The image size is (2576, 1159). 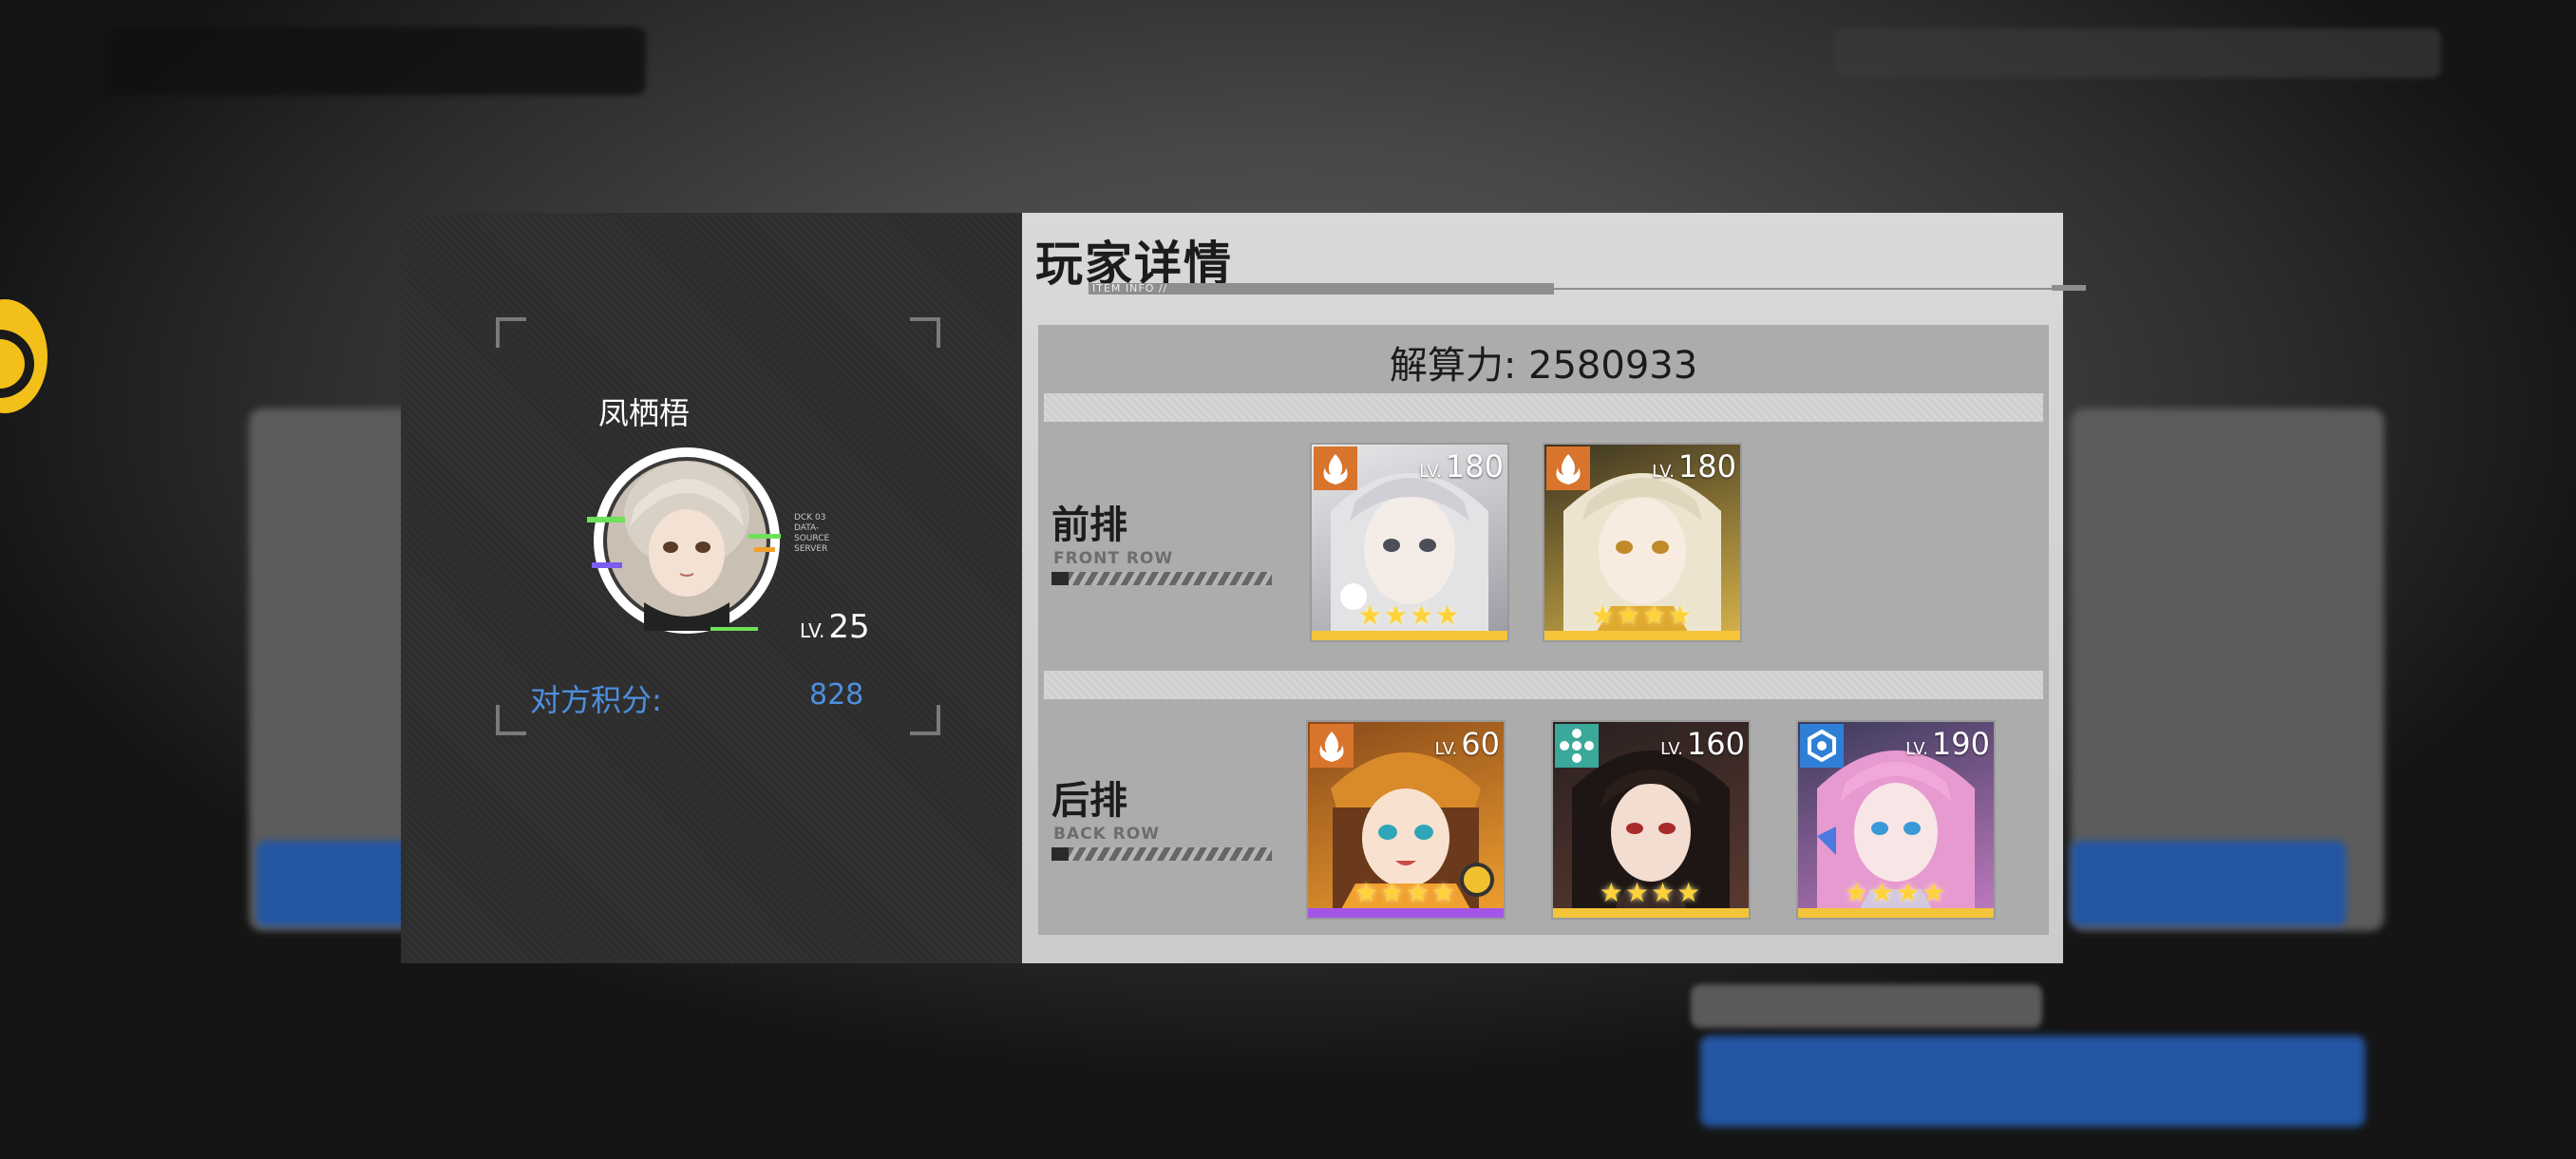 What do you see at coordinates (1106, 834) in the screenshot?
I see `back-row-en-label: BACK ROW` at bounding box center [1106, 834].